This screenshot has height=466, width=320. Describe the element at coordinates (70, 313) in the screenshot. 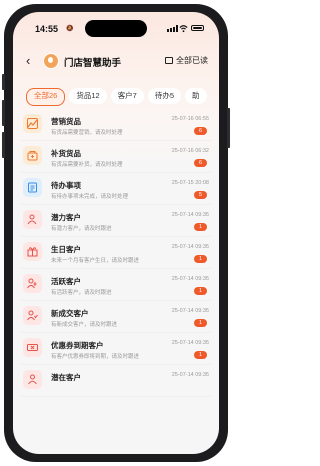

I see `item-title: 新成交客户` at that location.